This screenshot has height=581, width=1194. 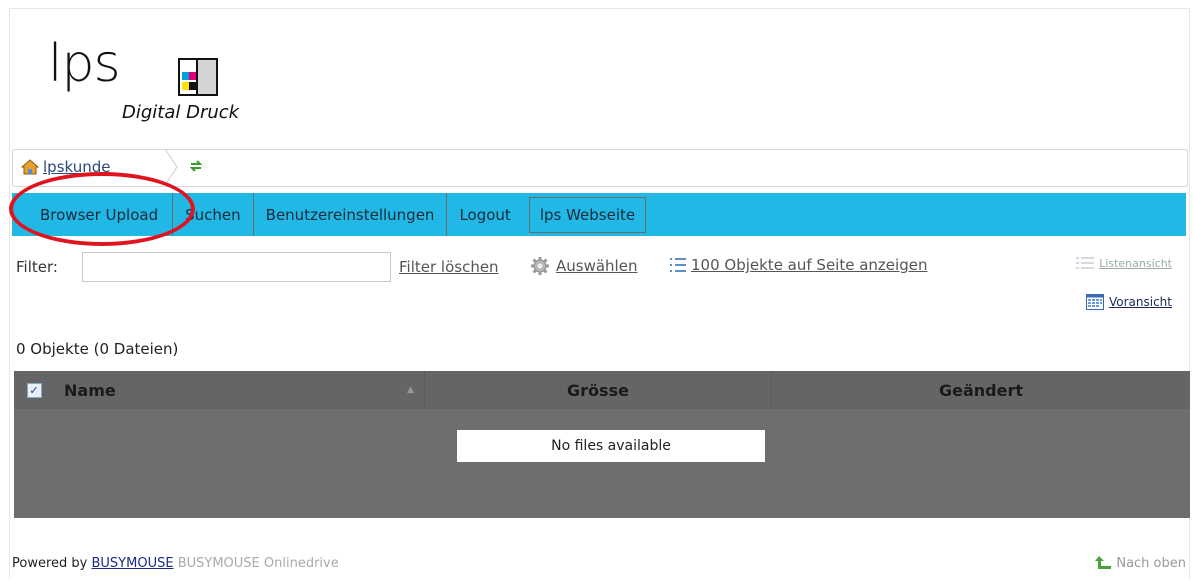 I want to click on nav-browser-upload: Browser Upload, so click(x=100, y=214).